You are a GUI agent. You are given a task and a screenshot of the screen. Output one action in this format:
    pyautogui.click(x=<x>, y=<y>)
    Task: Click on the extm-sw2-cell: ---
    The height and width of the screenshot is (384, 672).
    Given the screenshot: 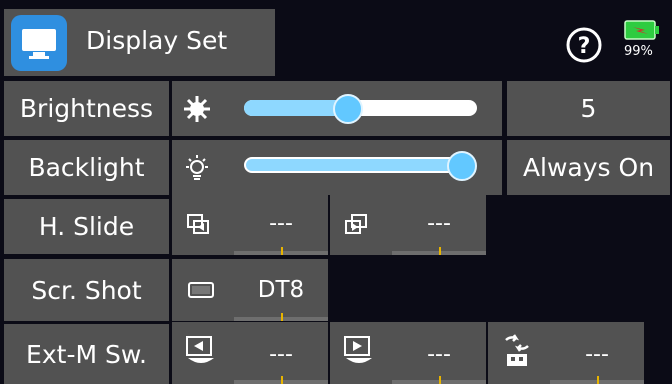 What is the action you would take?
    pyautogui.click(x=408, y=353)
    